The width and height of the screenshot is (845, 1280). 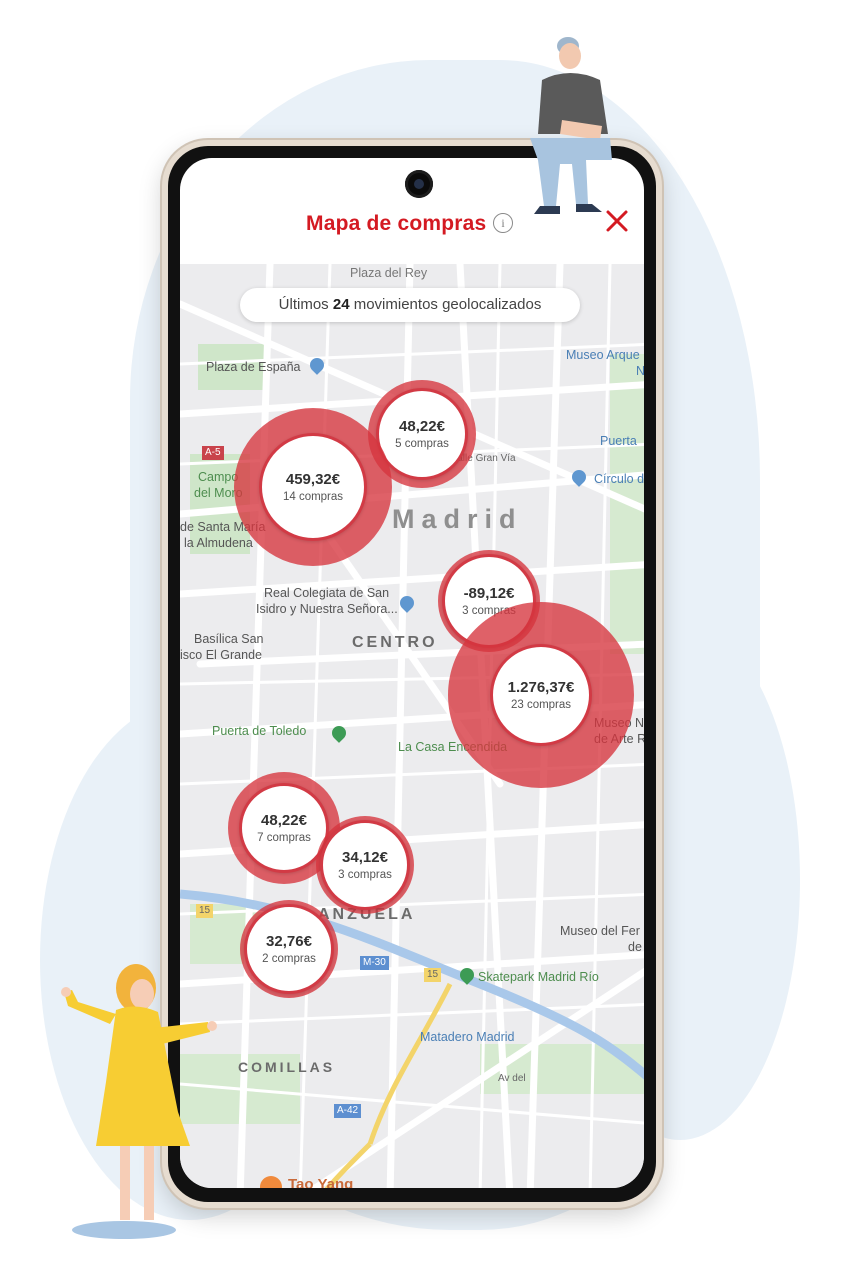 What do you see at coordinates (467, 1037) in the screenshot?
I see `map-label: Matadero Madrid` at bounding box center [467, 1037].